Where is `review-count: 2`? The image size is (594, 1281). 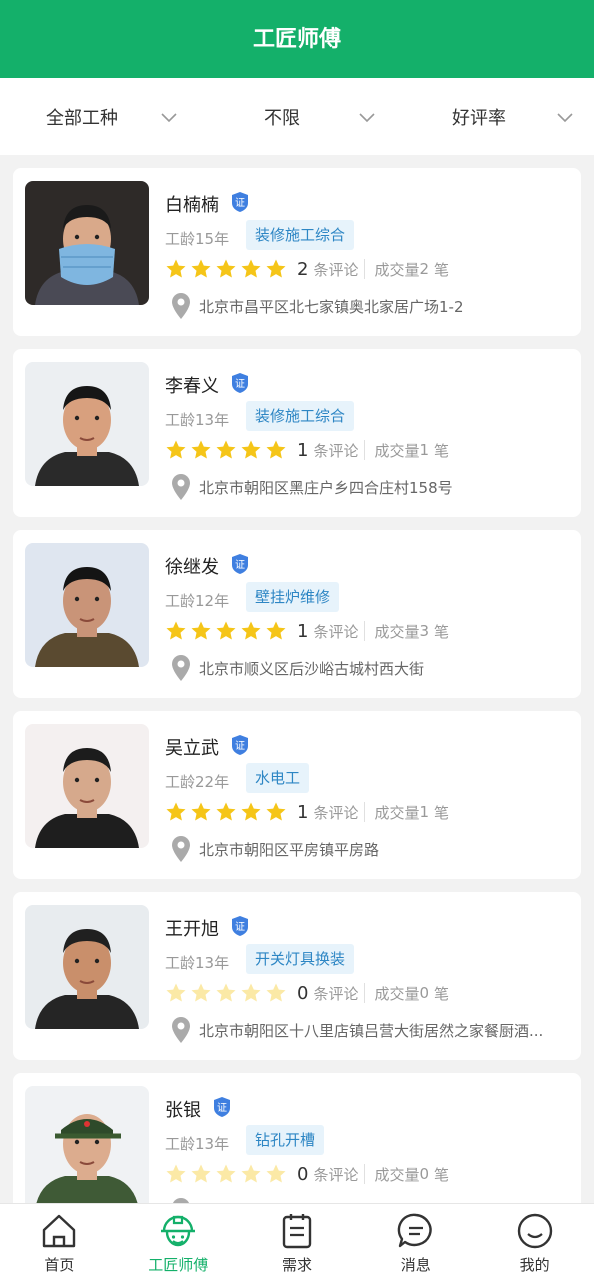 review-count: 2 is located at coordinates (303, 269).